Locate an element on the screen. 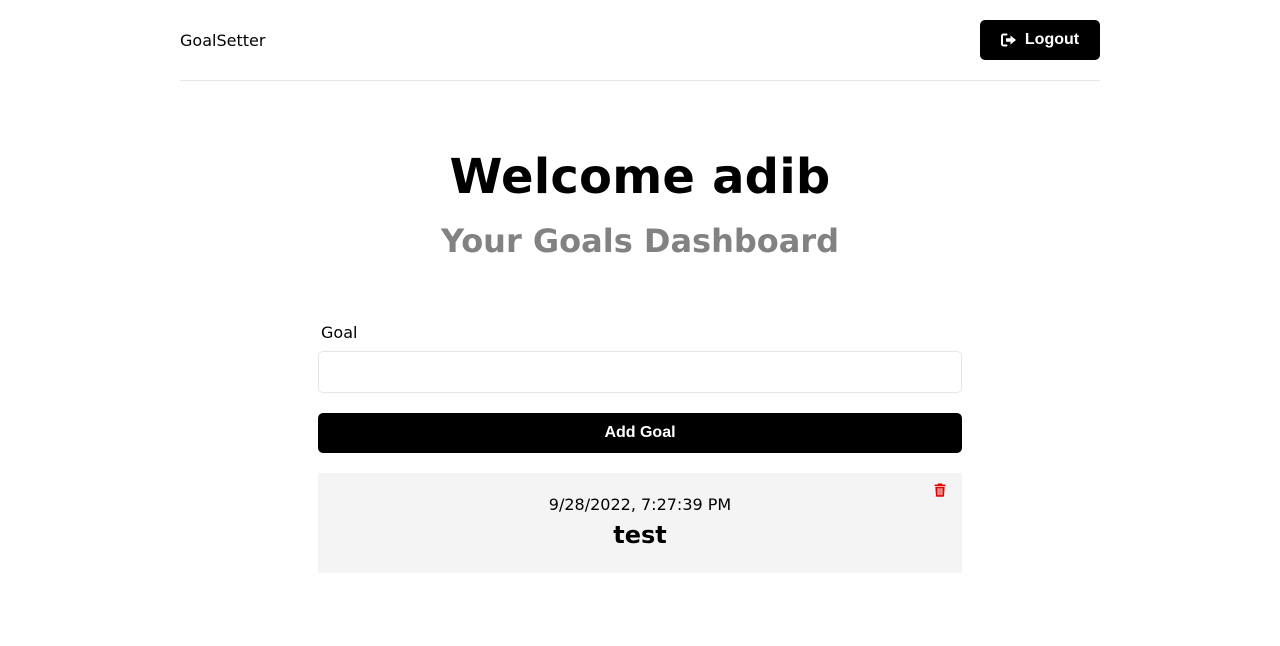 The image size is (1280, 646). brand-link: GoalSetter is located at coordinates (222, 40).